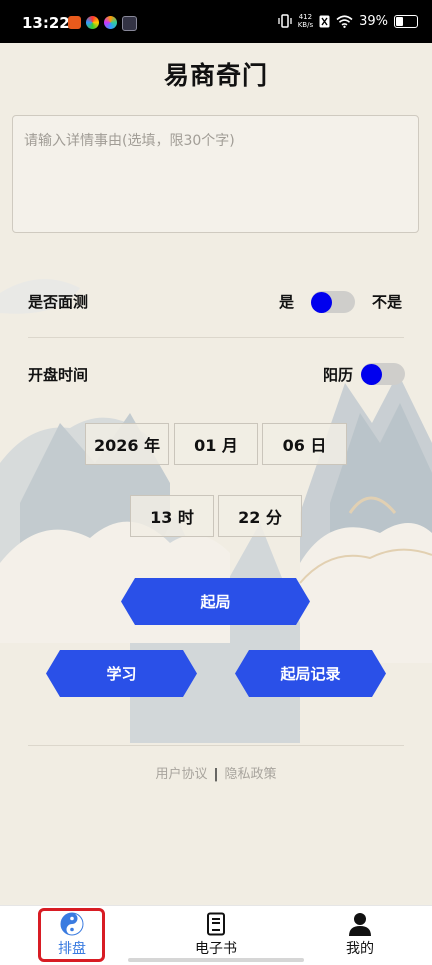 The width and height of the screenshot is (432, 965). I want to click on records-button: 起局记录, so click(310, 673).